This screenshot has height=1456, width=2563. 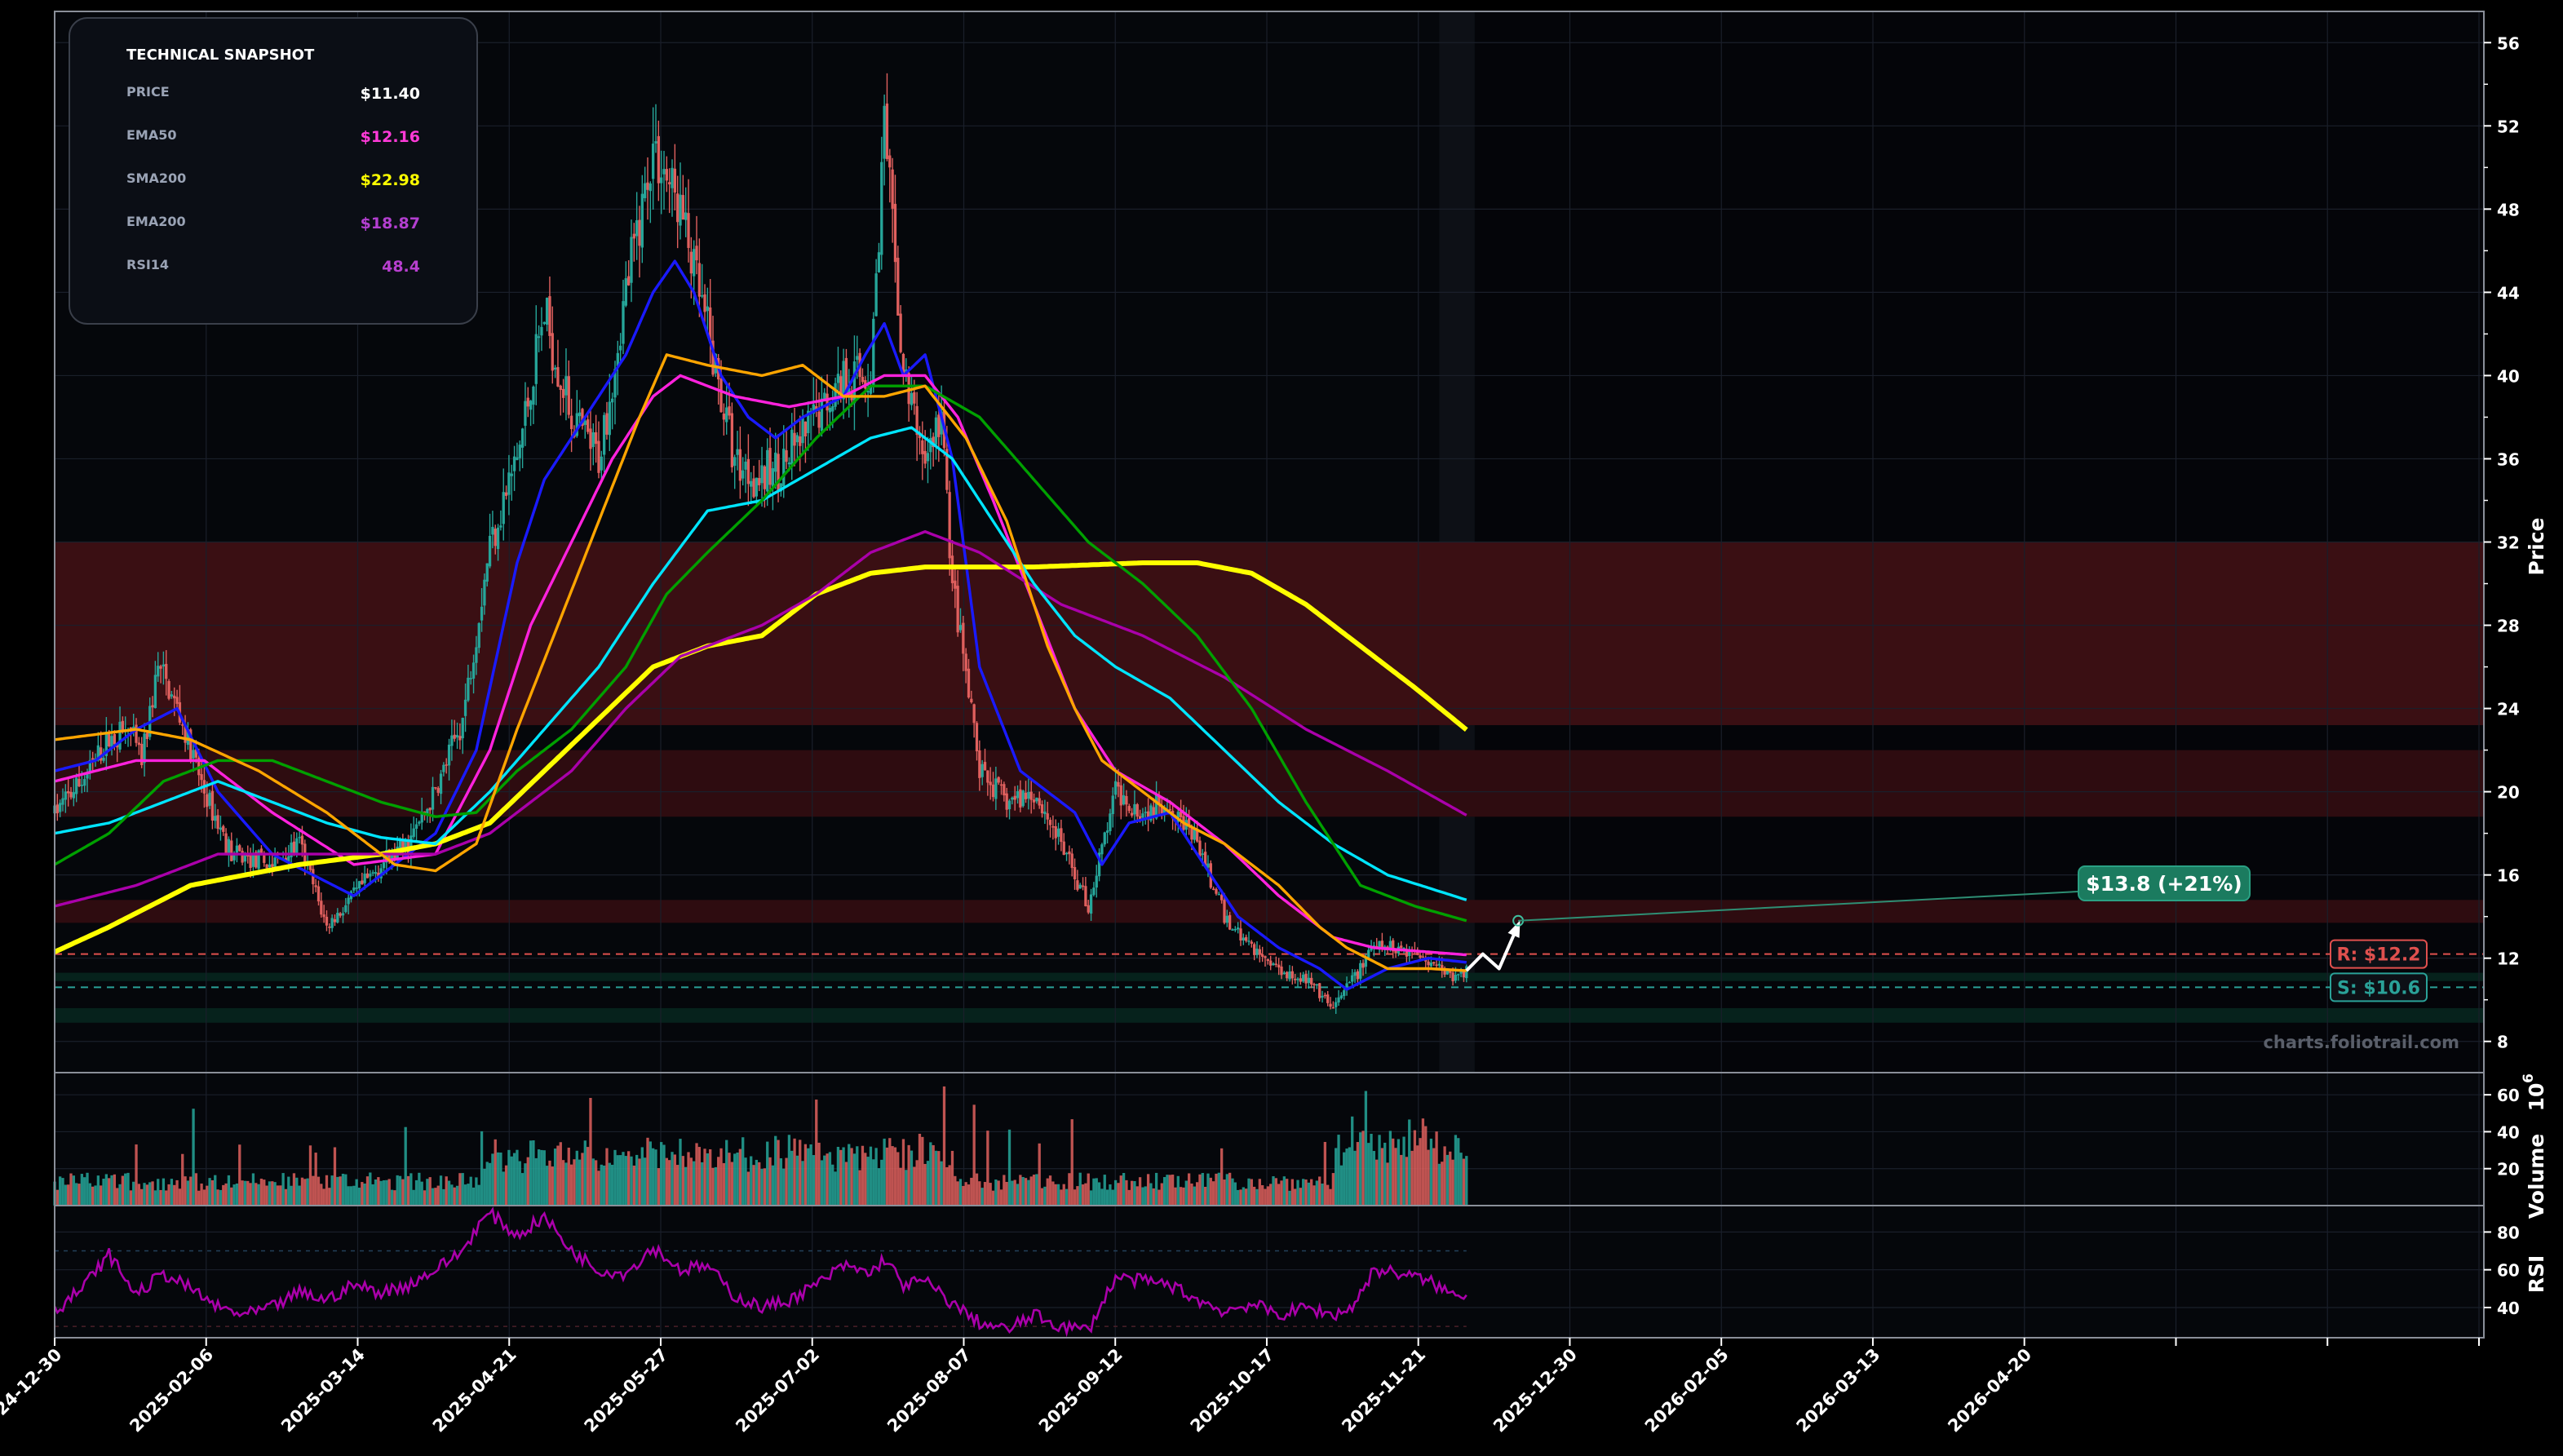 What do you see at coordinates (151, 135) in the screenshot?
I see `snapshot-label-ema50: EMA50` at bounding box center [151, 135].